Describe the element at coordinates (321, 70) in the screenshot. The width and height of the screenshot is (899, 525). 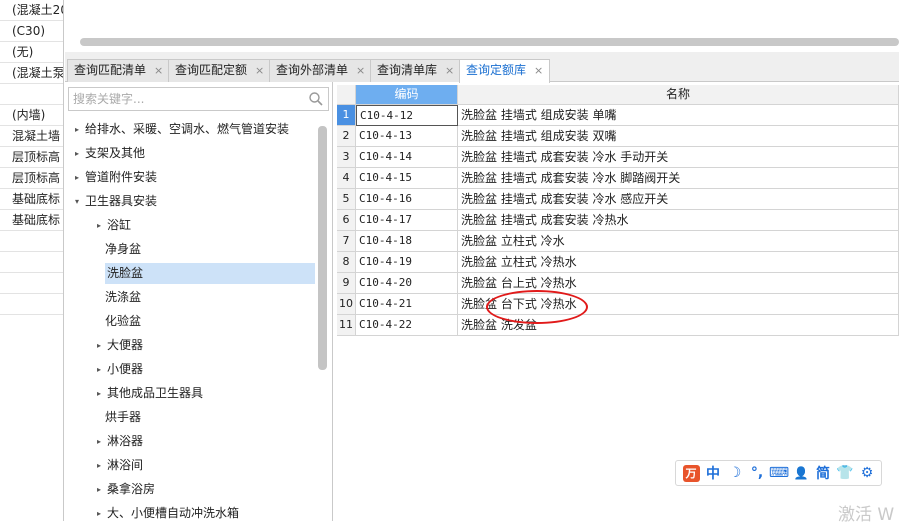
I see `tab-external-bill: 查询外部清单 ×` at that location.